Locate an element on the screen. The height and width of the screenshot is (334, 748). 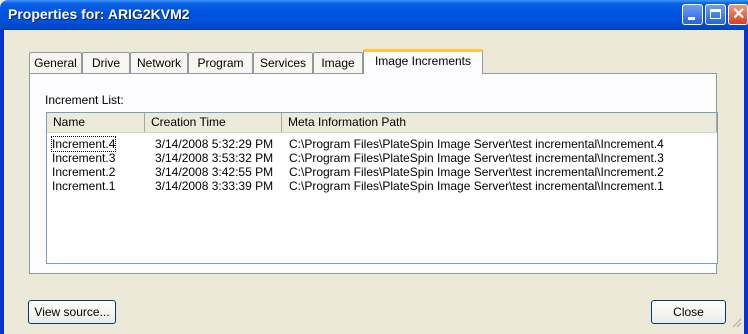
tab-label: Services is located at coordinates (282, 63).